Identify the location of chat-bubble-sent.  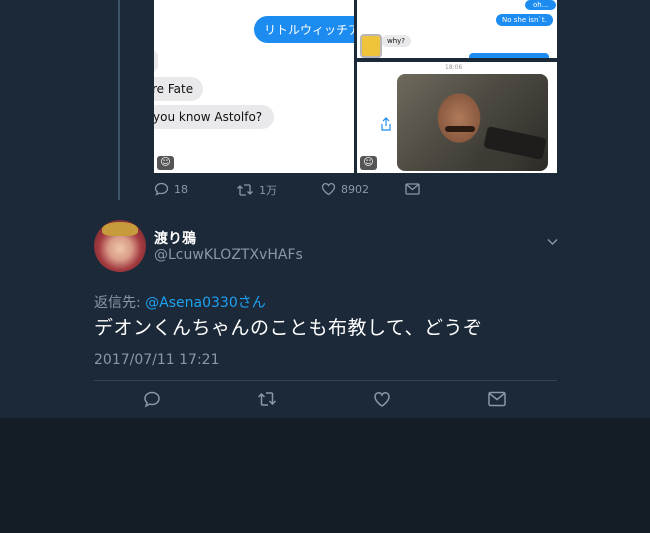
(509, 55).